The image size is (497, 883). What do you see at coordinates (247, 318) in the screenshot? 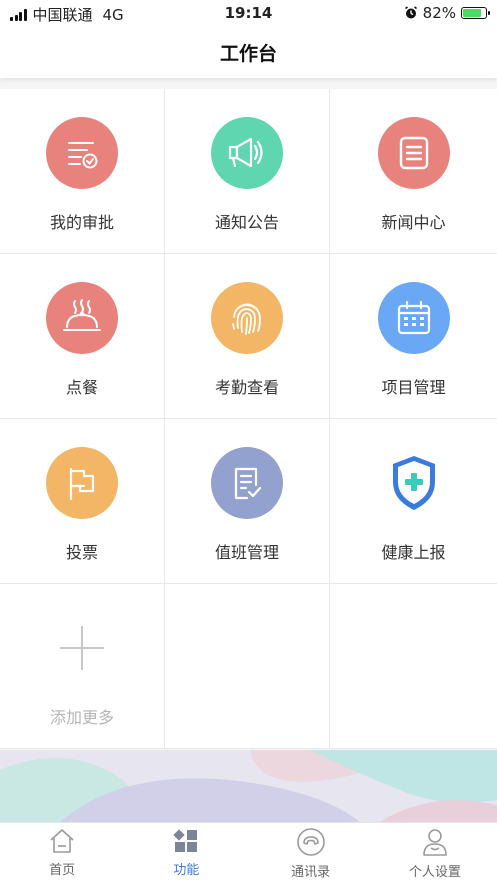
I see `fingerprint-icon` at bounding box center [247, 318].